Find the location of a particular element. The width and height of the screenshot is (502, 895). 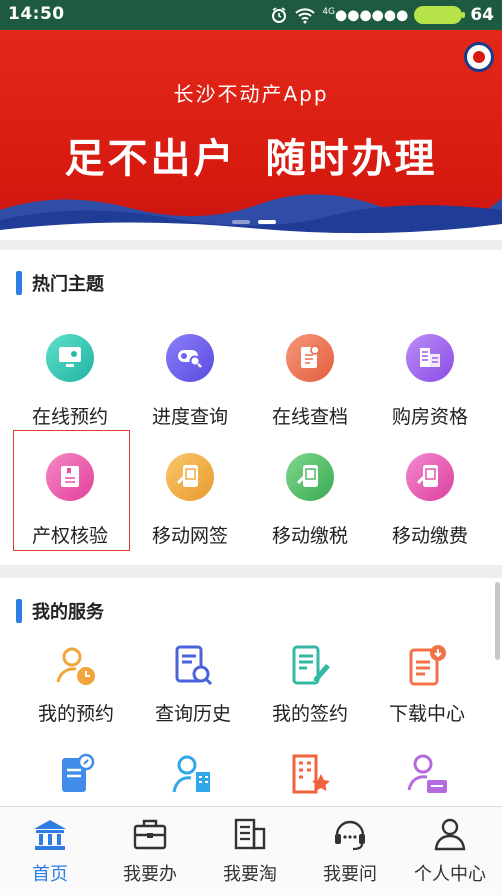

battery-level: 64 is located at coordinates (482, 15).